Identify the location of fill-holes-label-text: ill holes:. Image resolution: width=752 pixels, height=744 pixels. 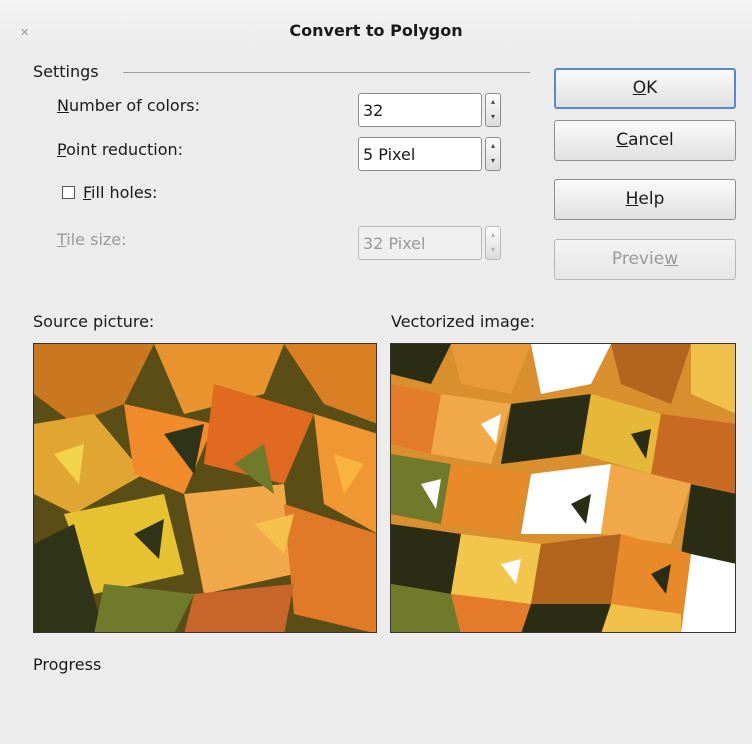
(124, 192).